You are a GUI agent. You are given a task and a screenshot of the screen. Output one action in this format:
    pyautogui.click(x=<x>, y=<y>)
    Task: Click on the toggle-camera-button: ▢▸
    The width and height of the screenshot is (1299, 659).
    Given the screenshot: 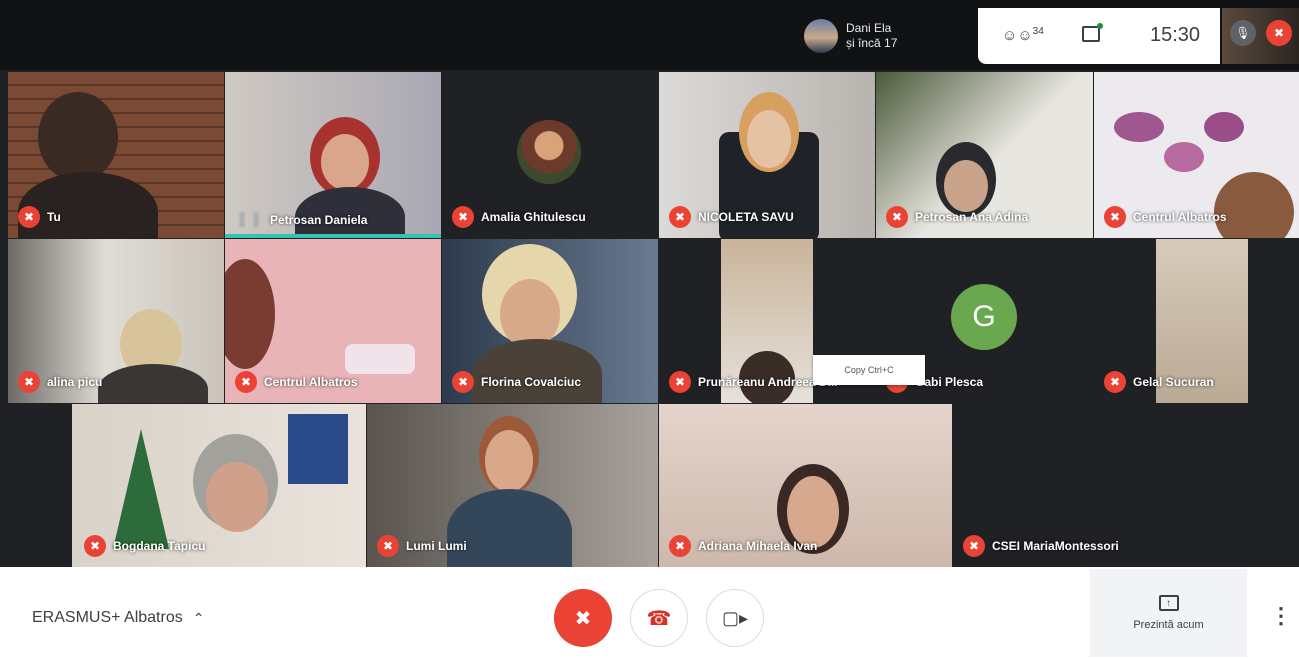 What is the action you would take?
    pyautogui.click(x=735, y=618)
    